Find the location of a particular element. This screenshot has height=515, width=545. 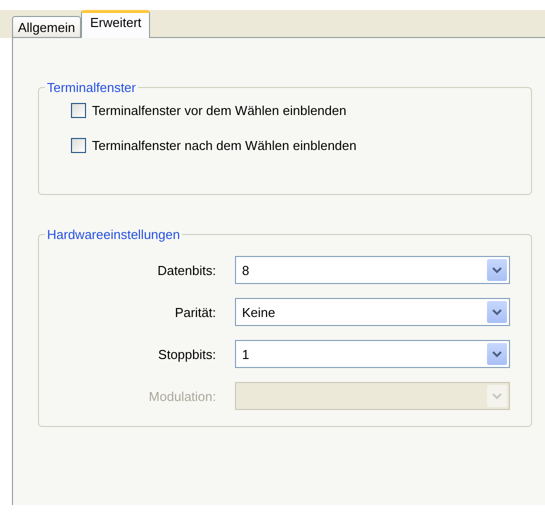

dropdown: Keine is located at coordinates (372, 312).